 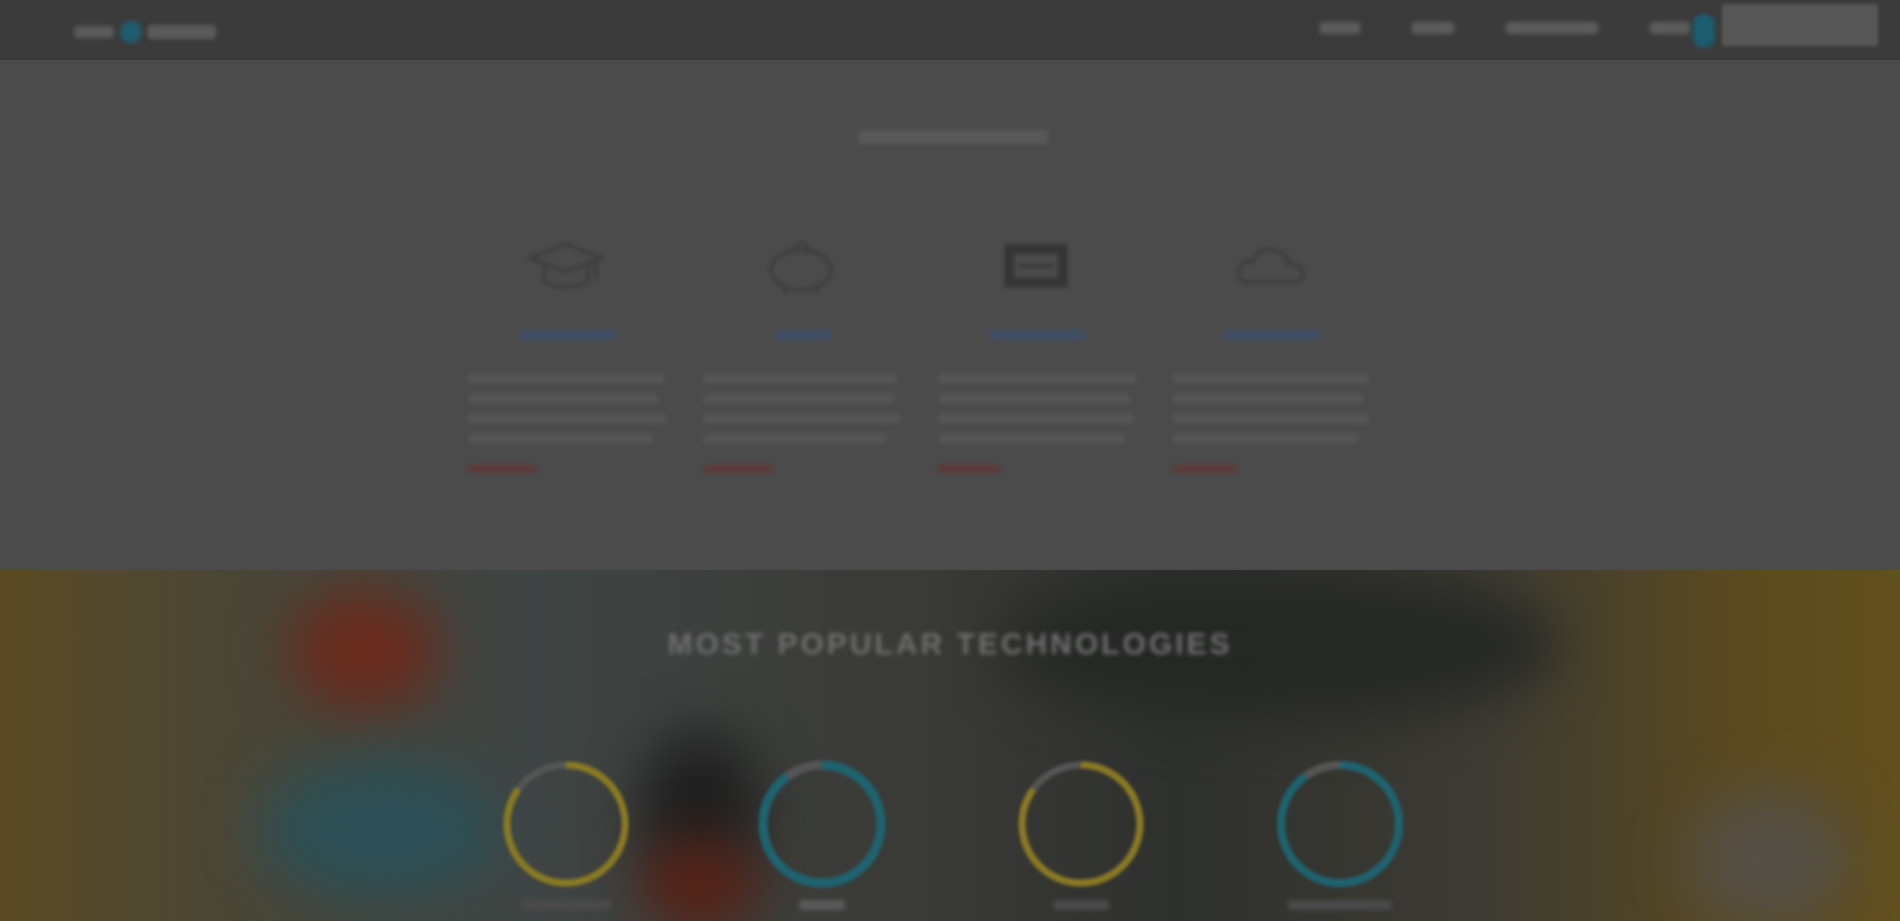 What do you see at coordinates (1505, 28) in the screenshot?
I see `main-nav` at bounding box center [1505, 28].